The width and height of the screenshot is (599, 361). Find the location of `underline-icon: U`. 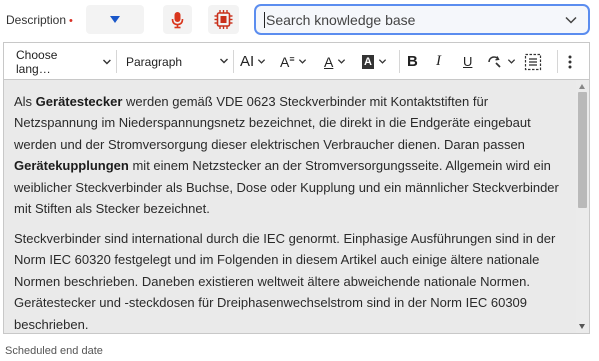

underline-icon: U is located at coordinates (468, 61).